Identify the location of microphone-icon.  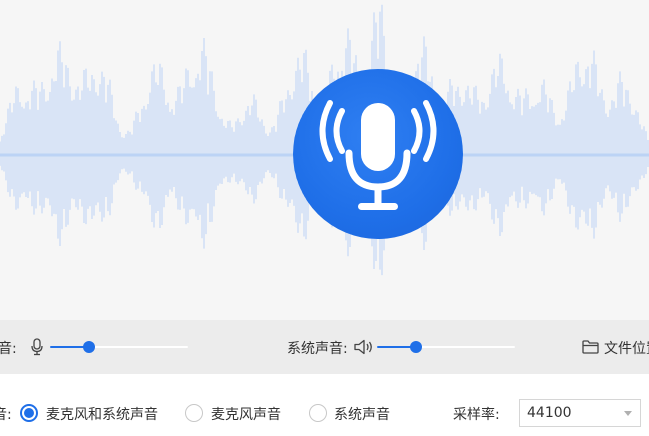
(37, 347).